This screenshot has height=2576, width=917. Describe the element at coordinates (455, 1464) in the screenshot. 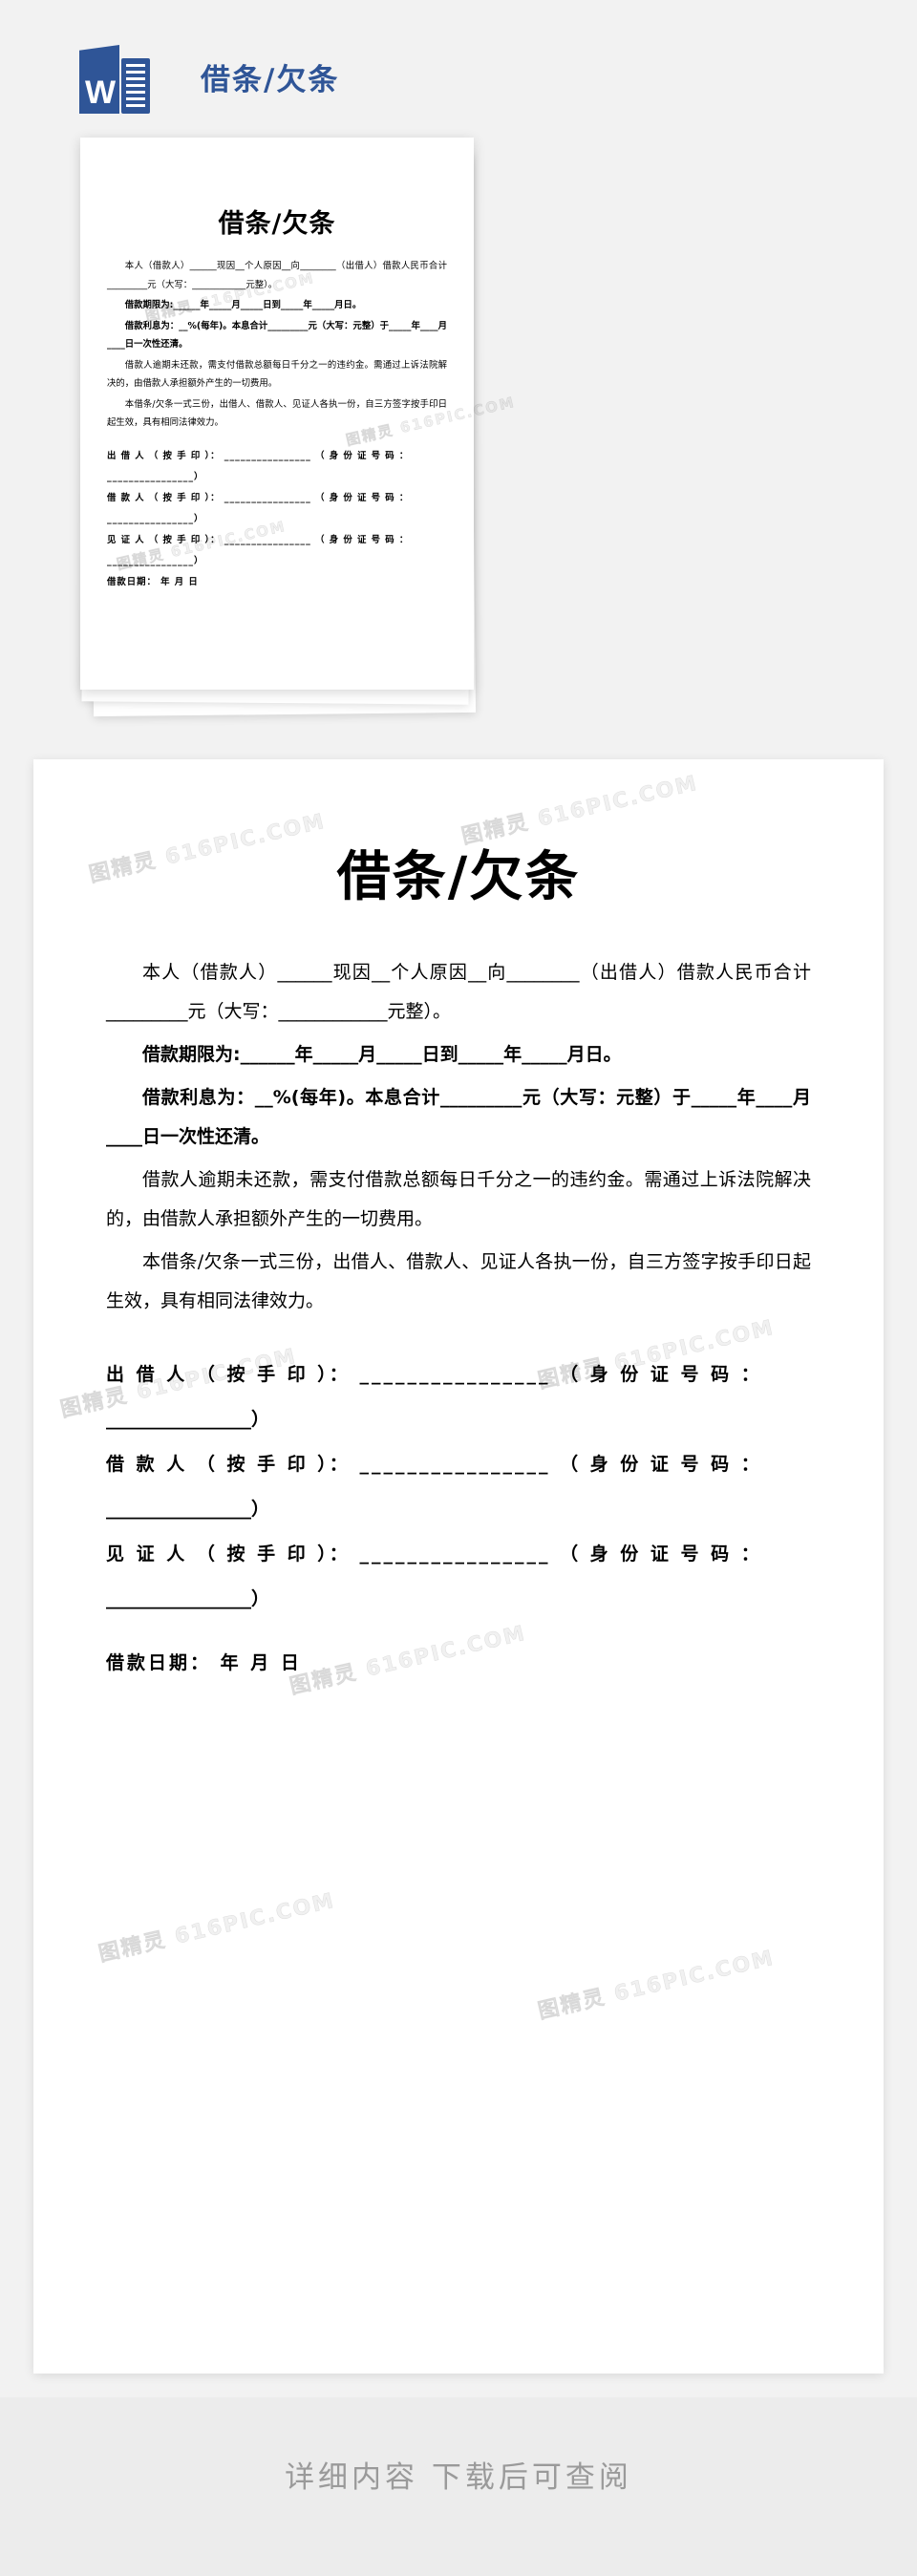

I see `signature-borrower-line: ________________` at that location.